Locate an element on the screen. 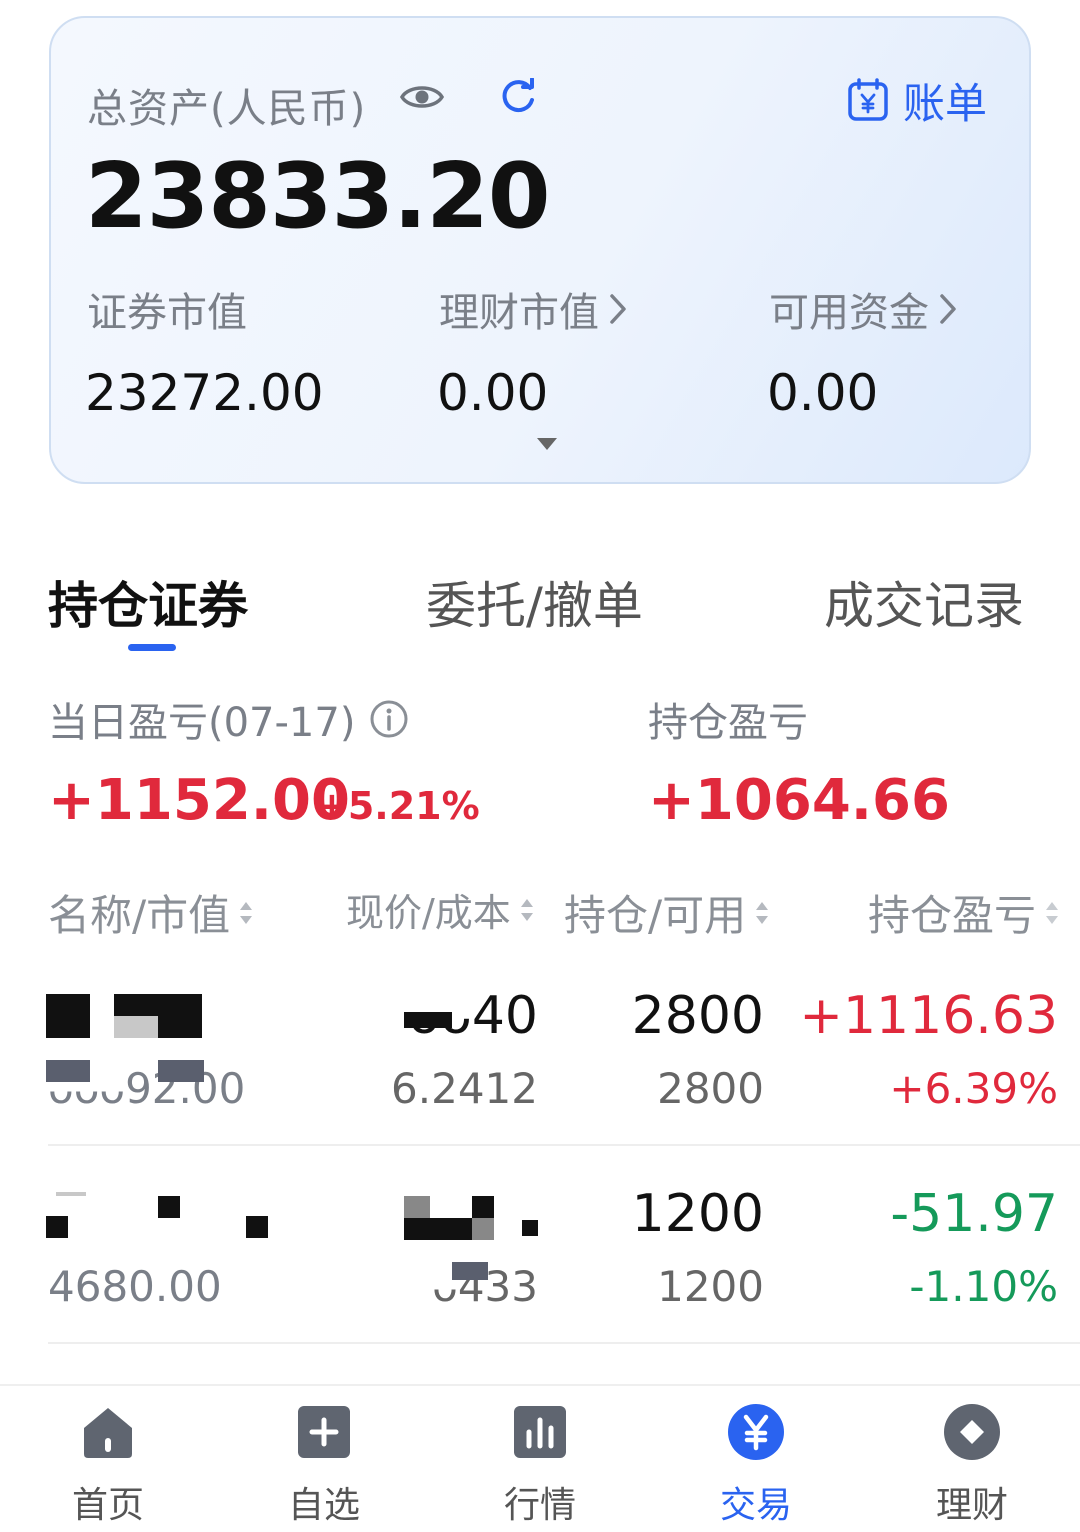  expand-caret-icon is located at coordinates (547, 444).